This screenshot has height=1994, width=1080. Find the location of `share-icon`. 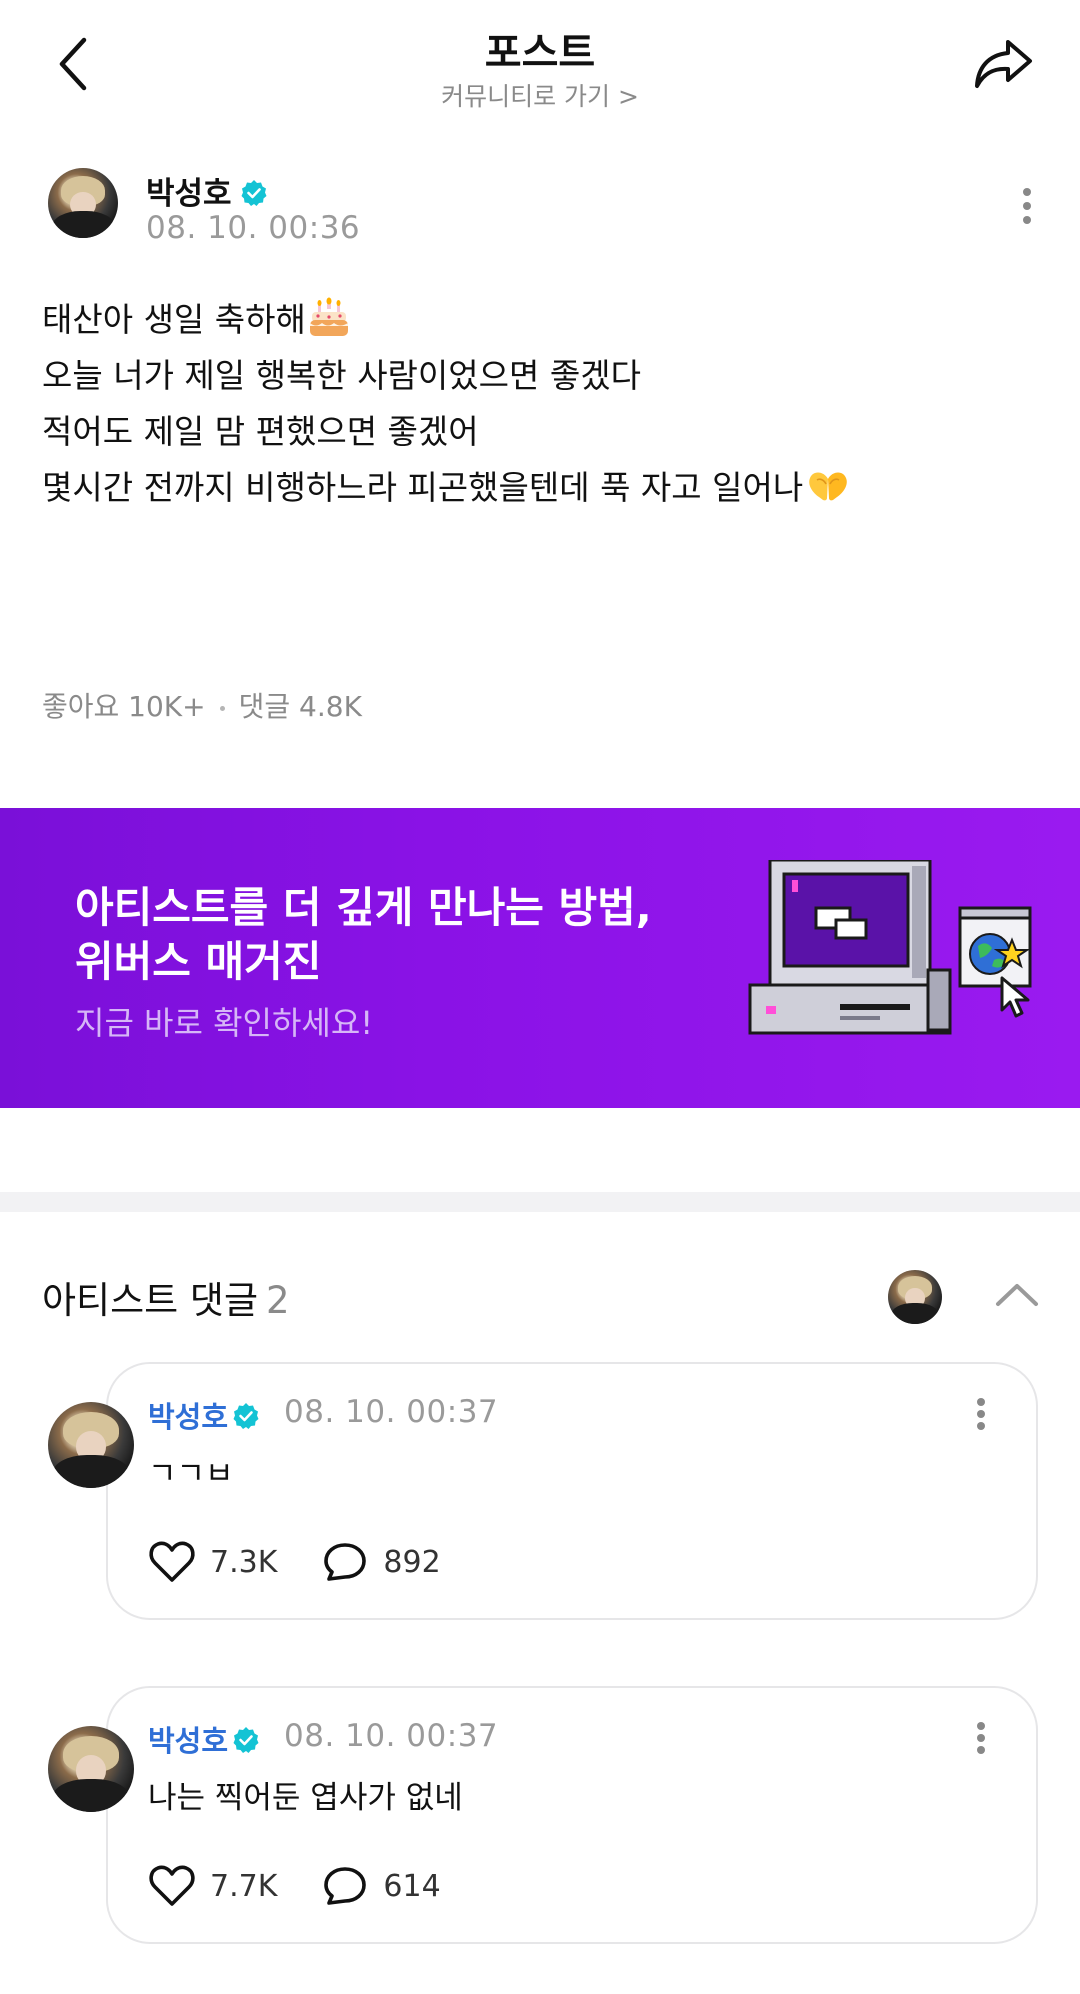

share-icon is located at coordinates (1003, 64).